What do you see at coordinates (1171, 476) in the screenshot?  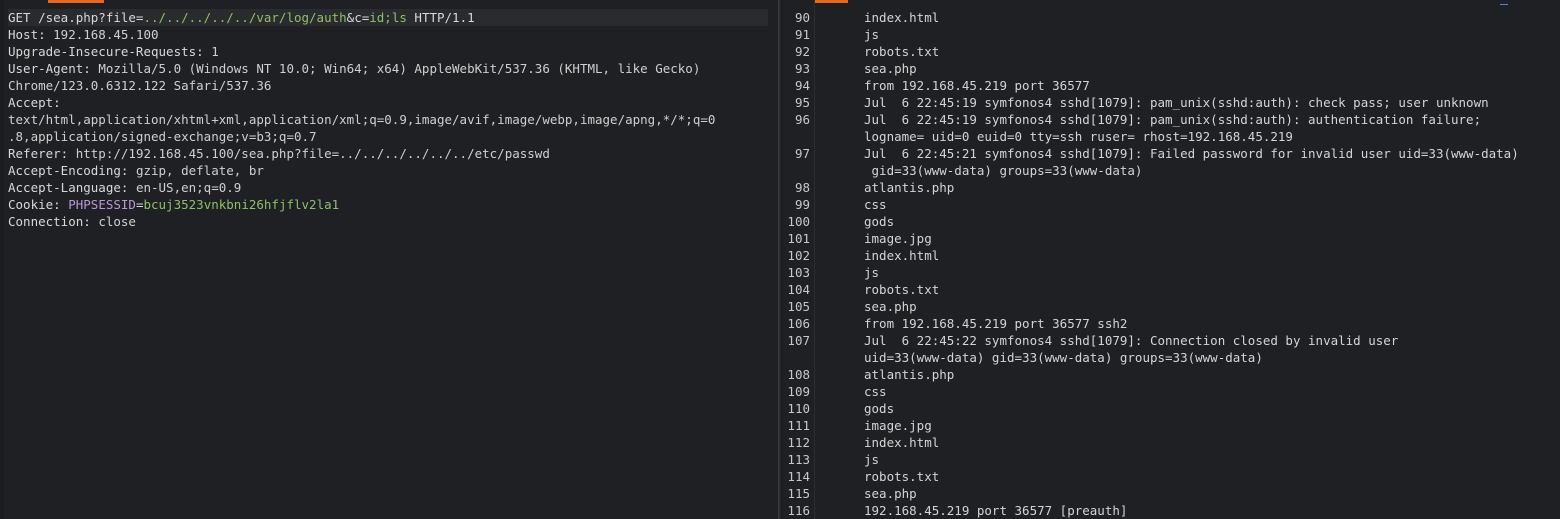 I see `response-line: 114 robots.txt` at bounding box center [1171, 476].